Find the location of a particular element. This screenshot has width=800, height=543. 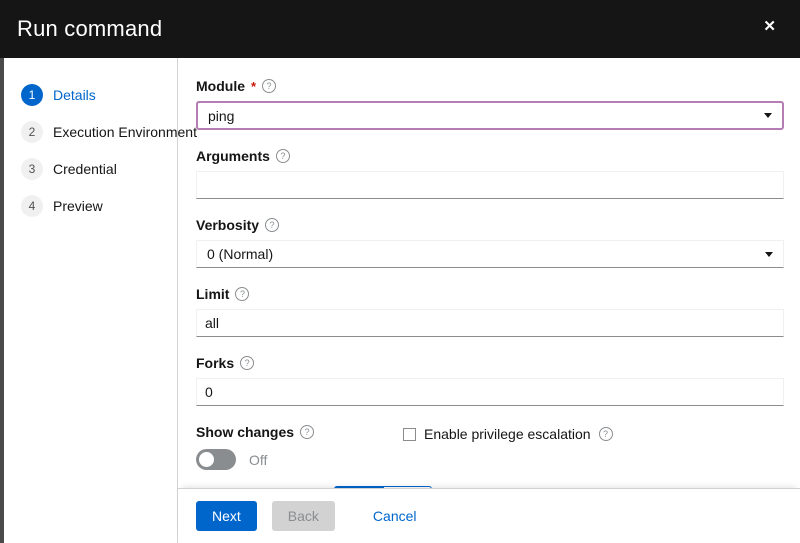

verbosity-select: 0 (Normal) is located at coordinates (490, 254).